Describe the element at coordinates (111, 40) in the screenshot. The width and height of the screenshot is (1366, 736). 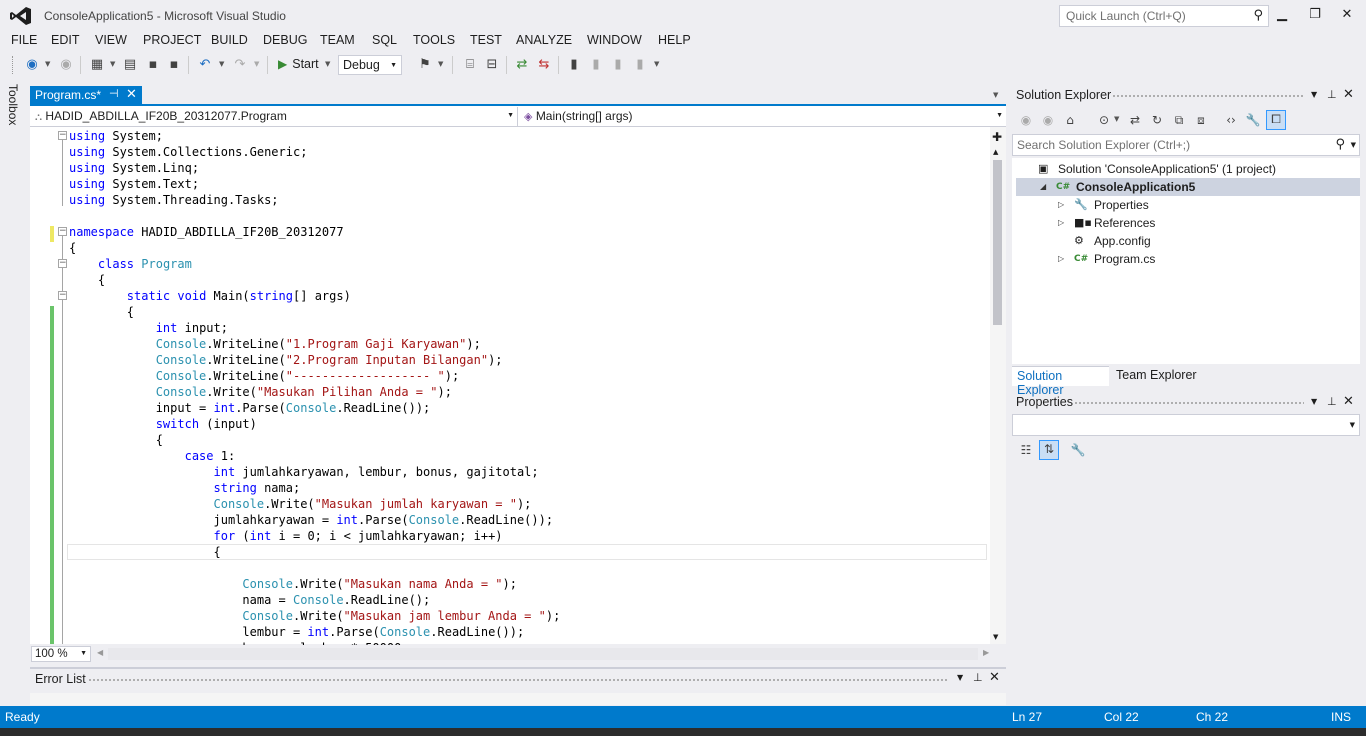
I see `menu-view: VIEW` at that location.